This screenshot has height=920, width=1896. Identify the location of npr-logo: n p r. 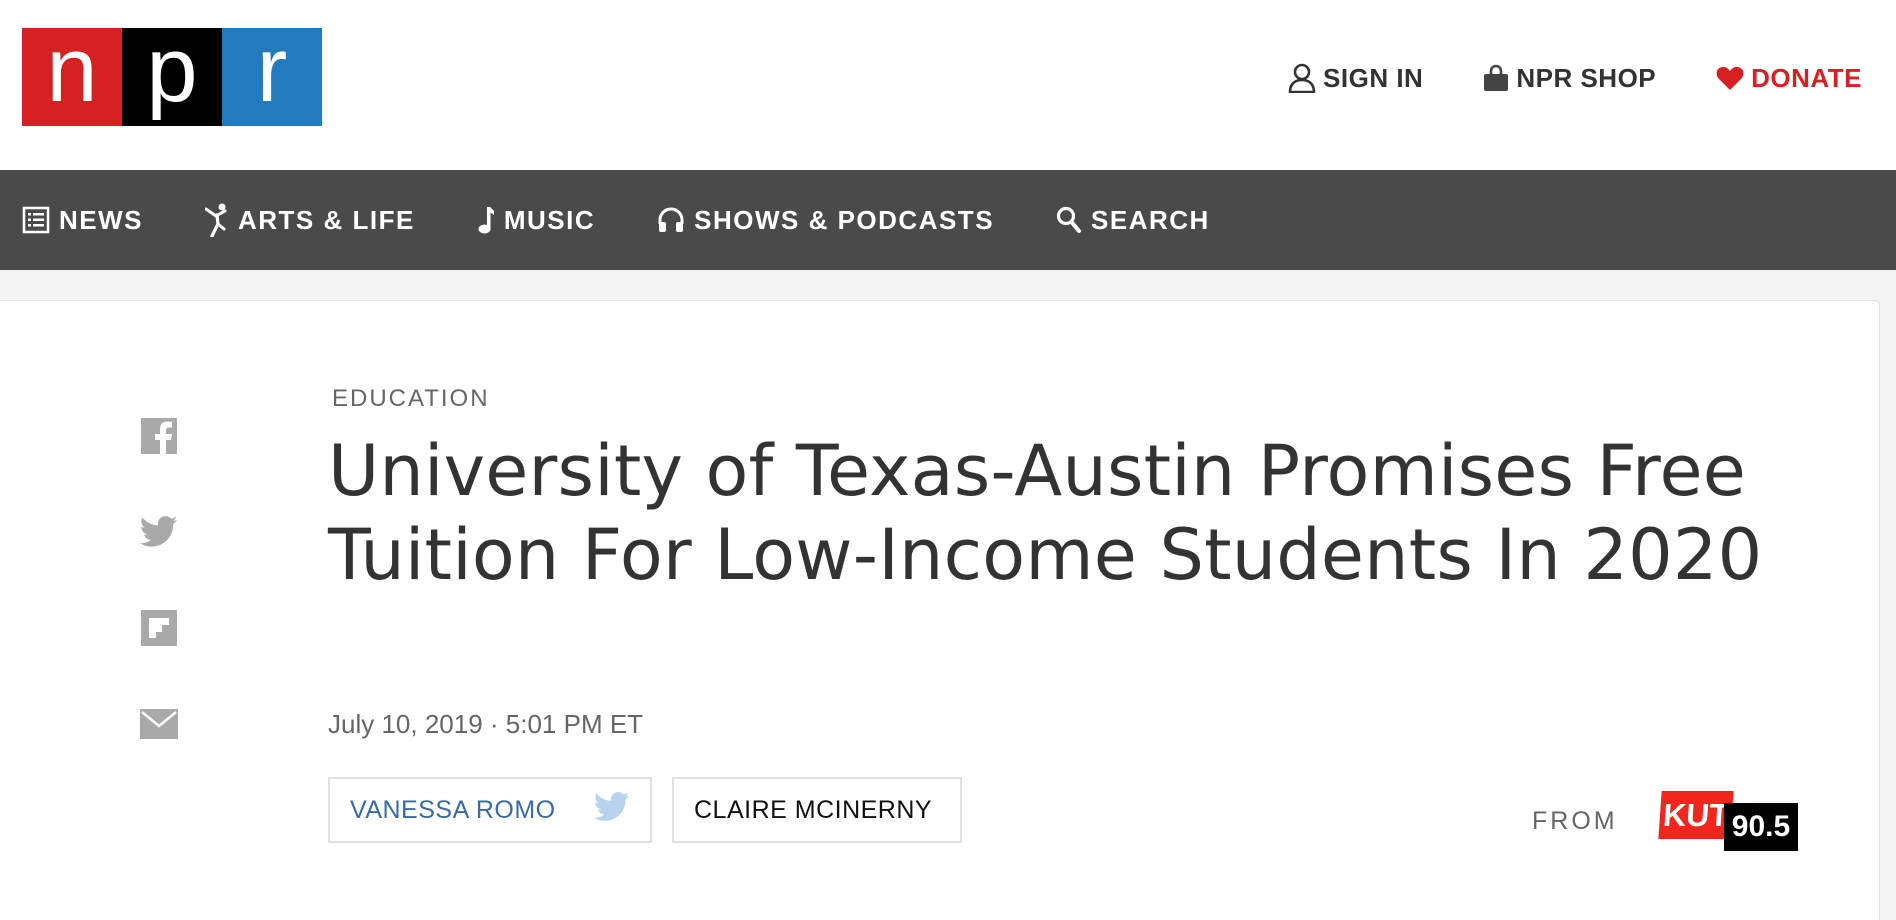
(172, 75).